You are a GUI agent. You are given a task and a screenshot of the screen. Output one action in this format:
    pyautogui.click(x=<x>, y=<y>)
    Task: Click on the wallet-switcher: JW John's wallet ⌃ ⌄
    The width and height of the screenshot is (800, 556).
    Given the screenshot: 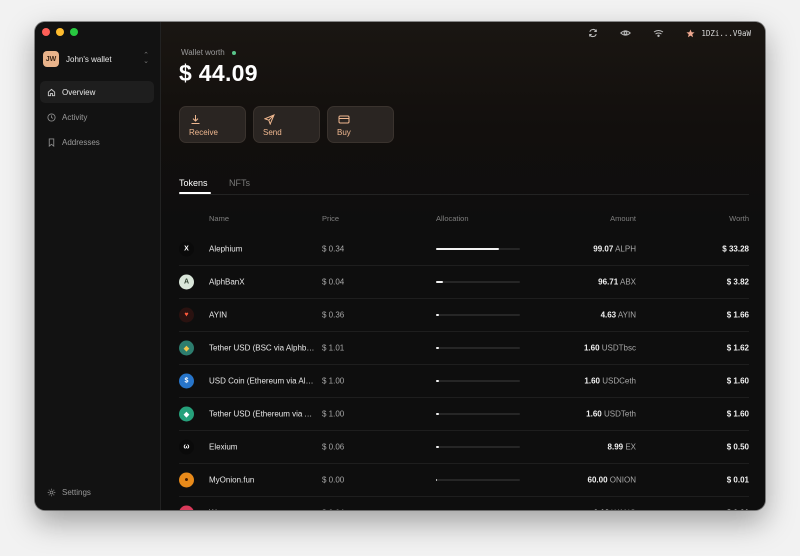 What is the action you would take?
    pyautogui.click(x=97, y=59)
    